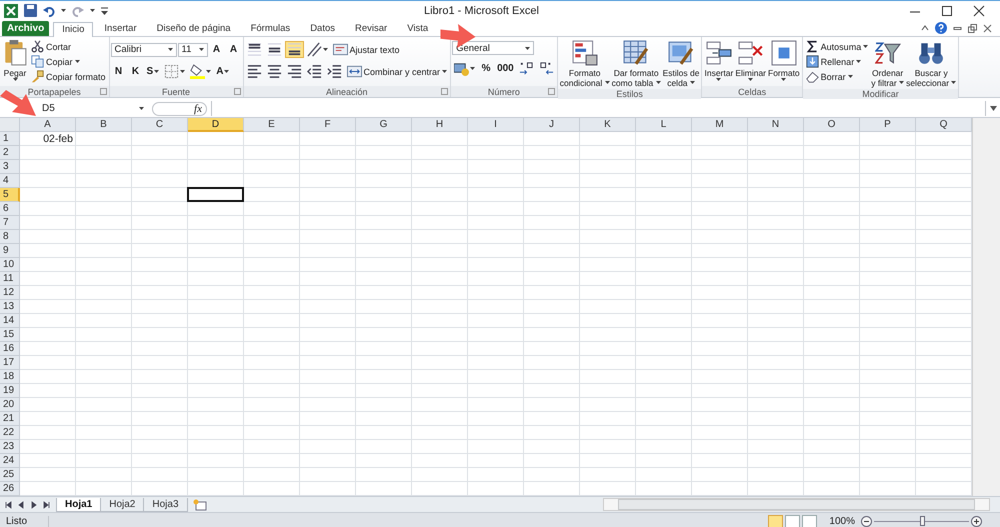  I want to click on customize-menu-icon, so click(104, 10).